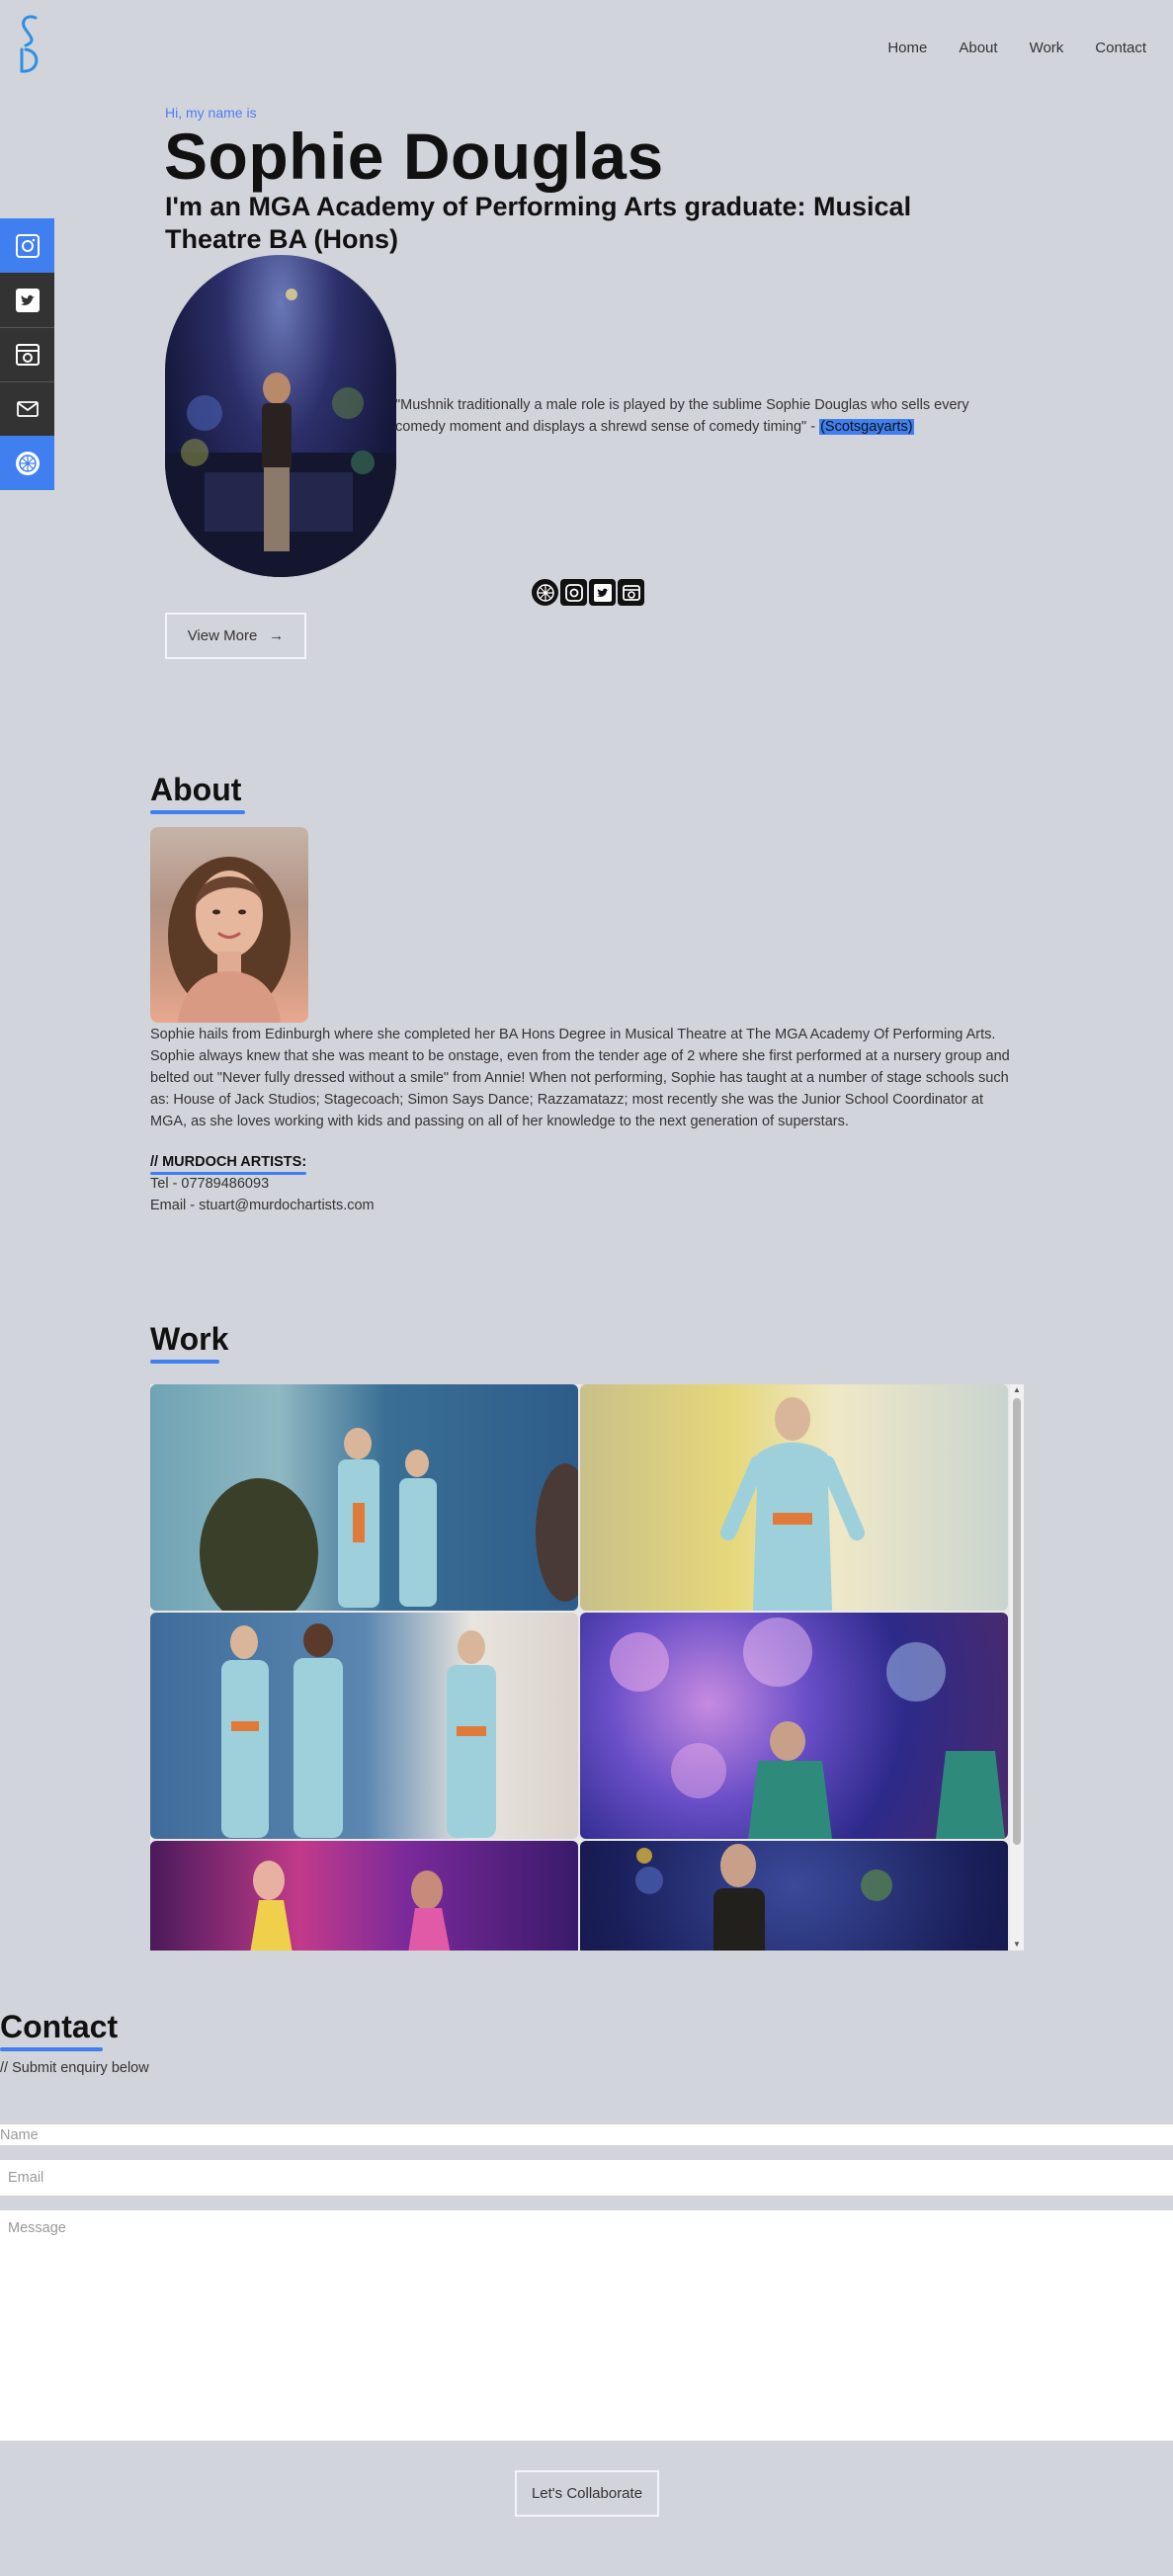  What do you see at coordinates (586, 2325) in the screenshot?
I see `message-field` at bounding box center [586, 2325].